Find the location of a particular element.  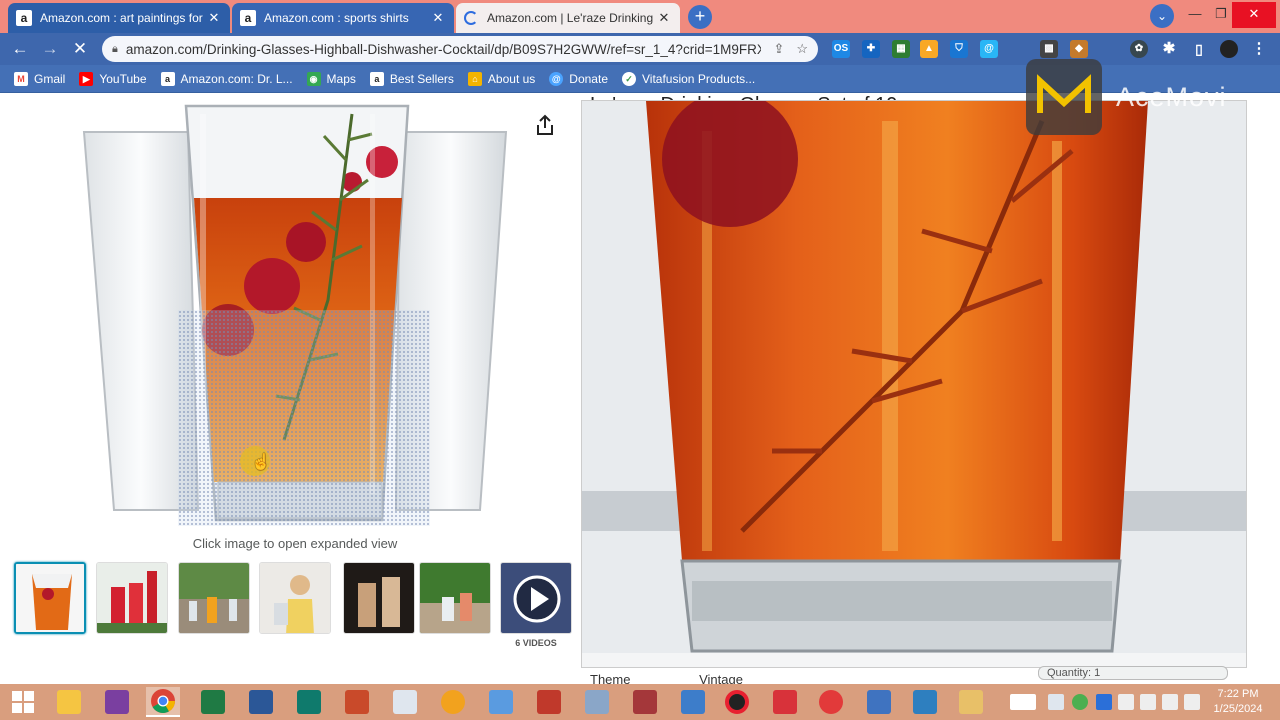

acemovi-logo-icon is located at coordinates (1064, 97).